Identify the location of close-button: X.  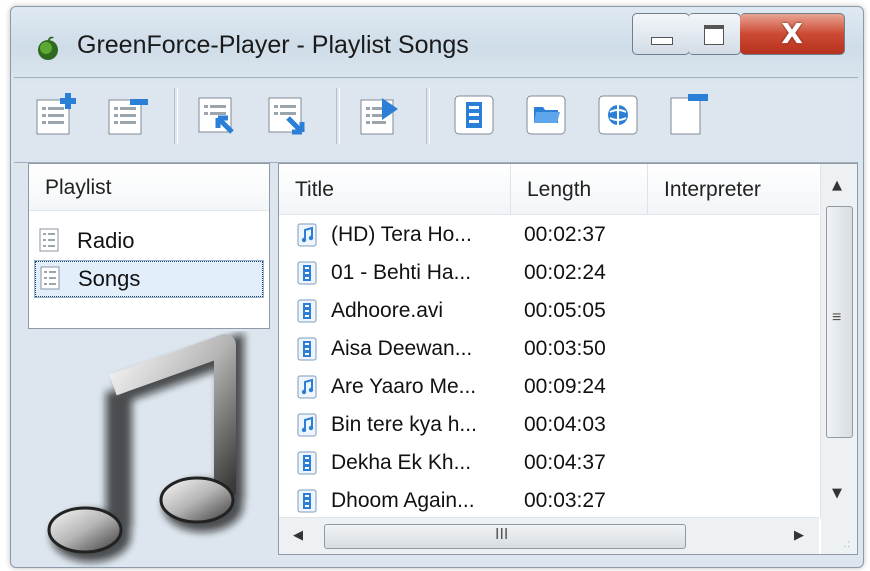
(792, 34).